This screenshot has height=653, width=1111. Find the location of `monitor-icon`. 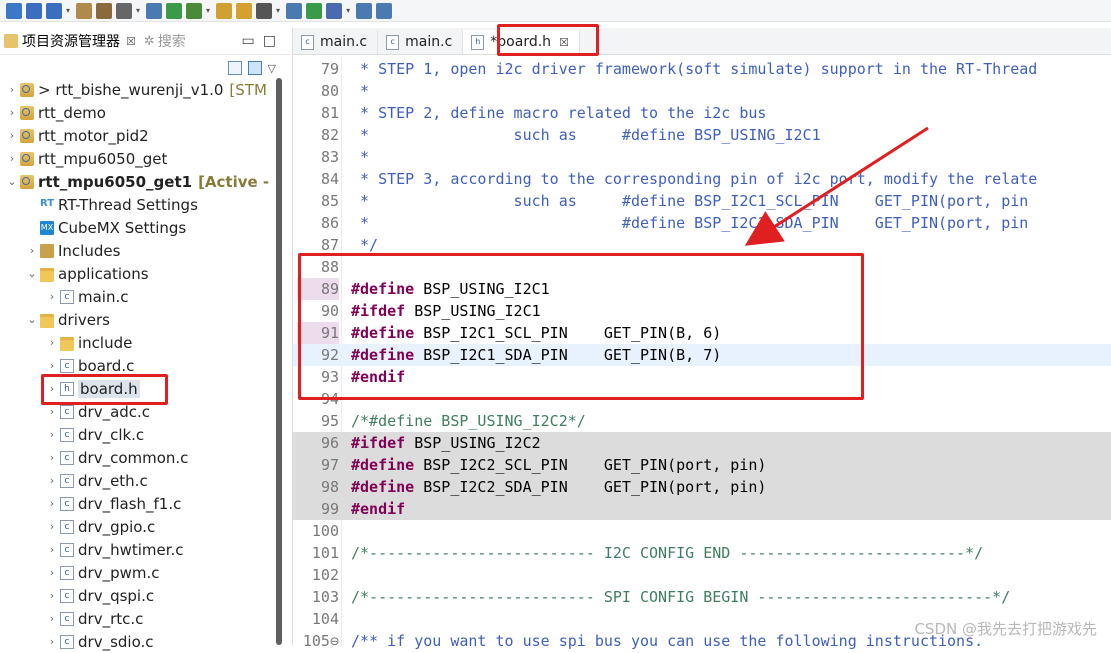

monitor-icon is located at coordinates (154, 10).